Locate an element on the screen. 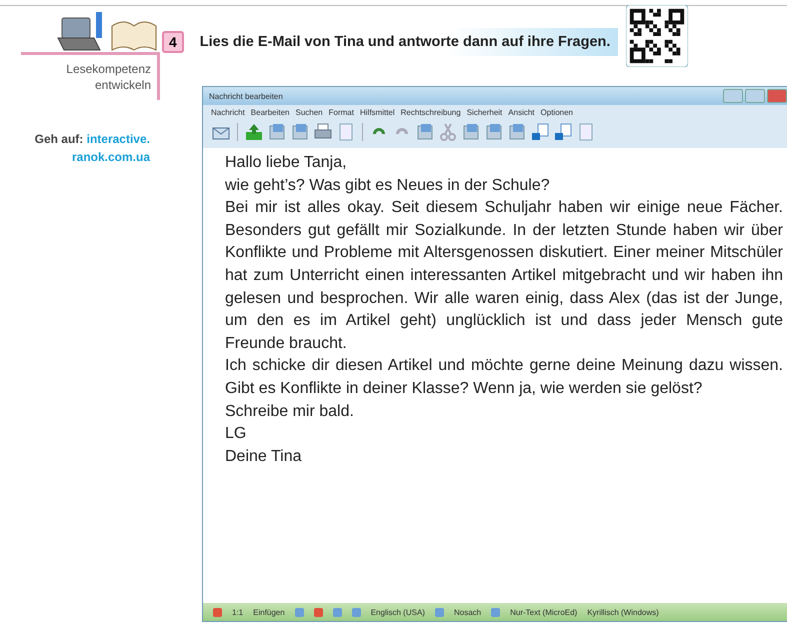 Image resolution: width=787 pixels, height=630 pixels. status-text: Englisch (USA) is located at coordinates (397, 612).